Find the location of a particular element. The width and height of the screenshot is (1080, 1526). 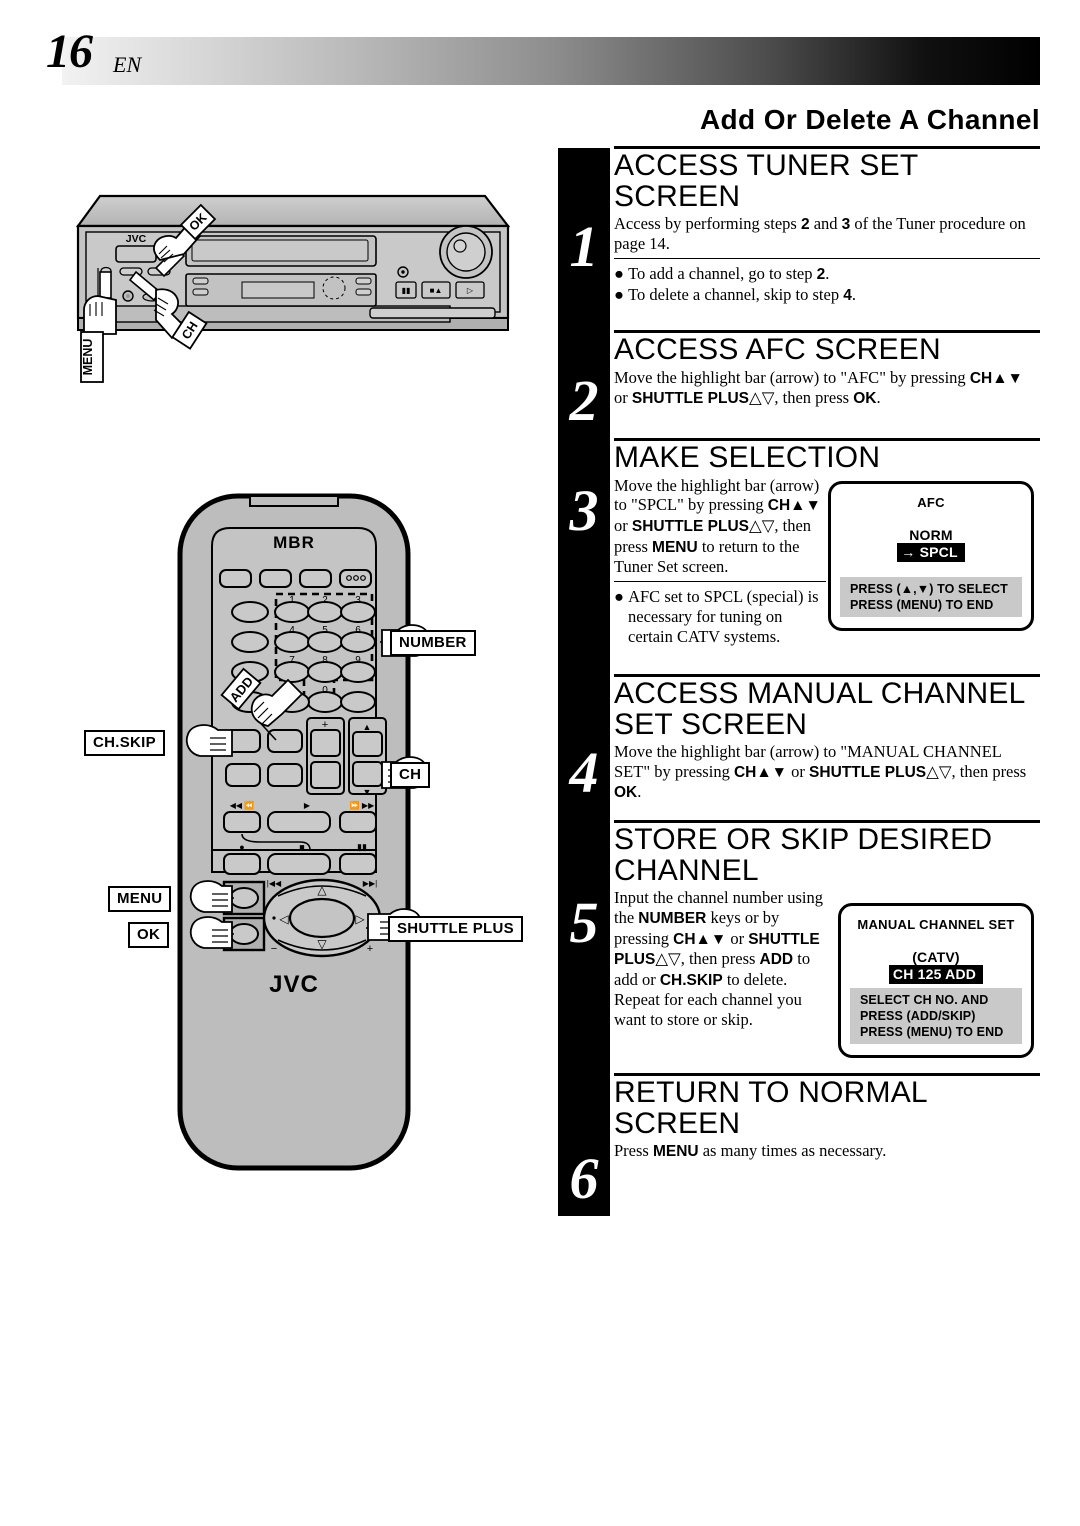

osd-manual-channel: CH 125 ADD is located at coordinates (936, 974).